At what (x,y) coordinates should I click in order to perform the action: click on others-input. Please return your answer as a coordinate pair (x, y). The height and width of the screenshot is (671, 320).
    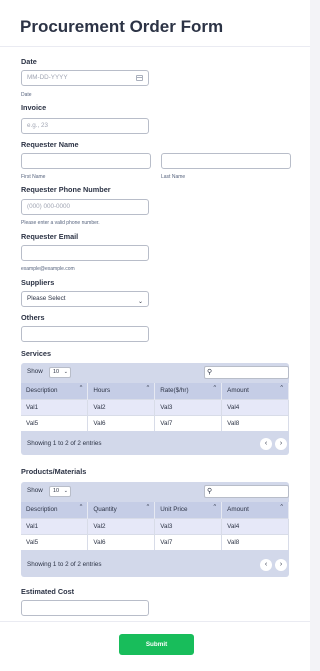
    Looking at the image, I should click on (85, 334).